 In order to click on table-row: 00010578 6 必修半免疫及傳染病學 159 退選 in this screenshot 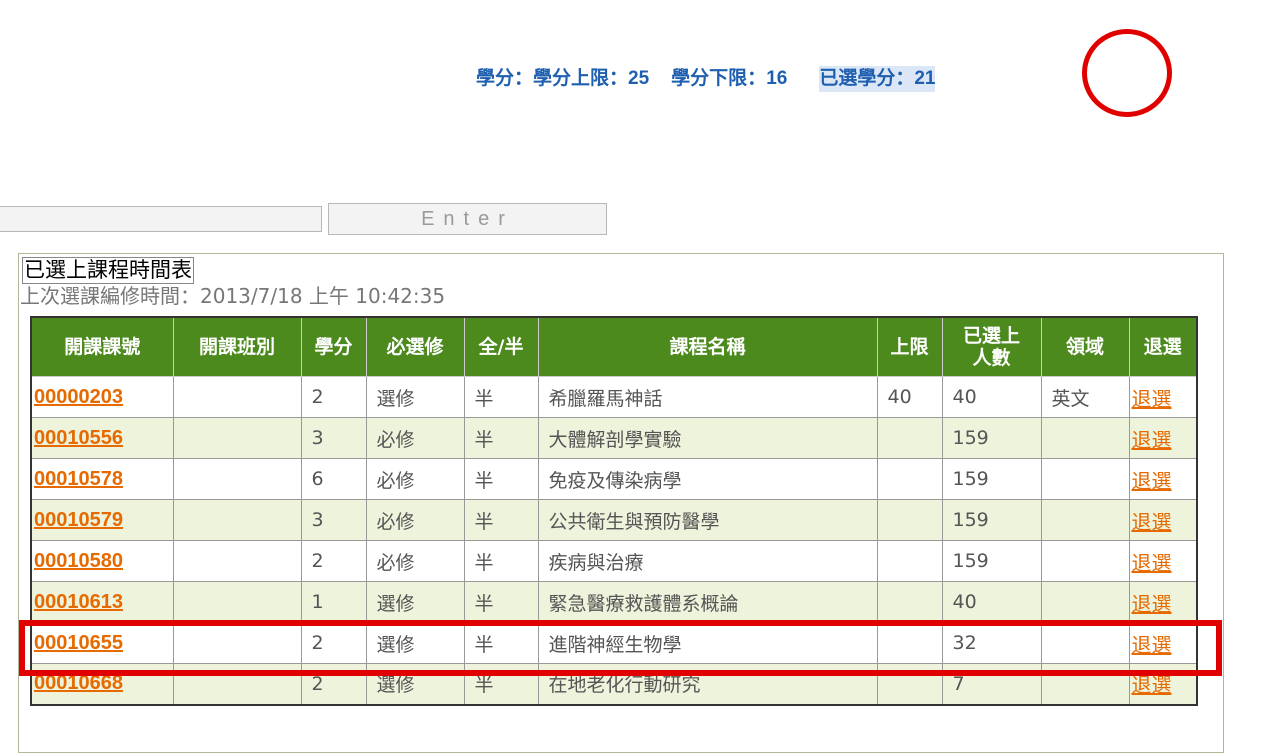, I will do `click(614, 479)`.